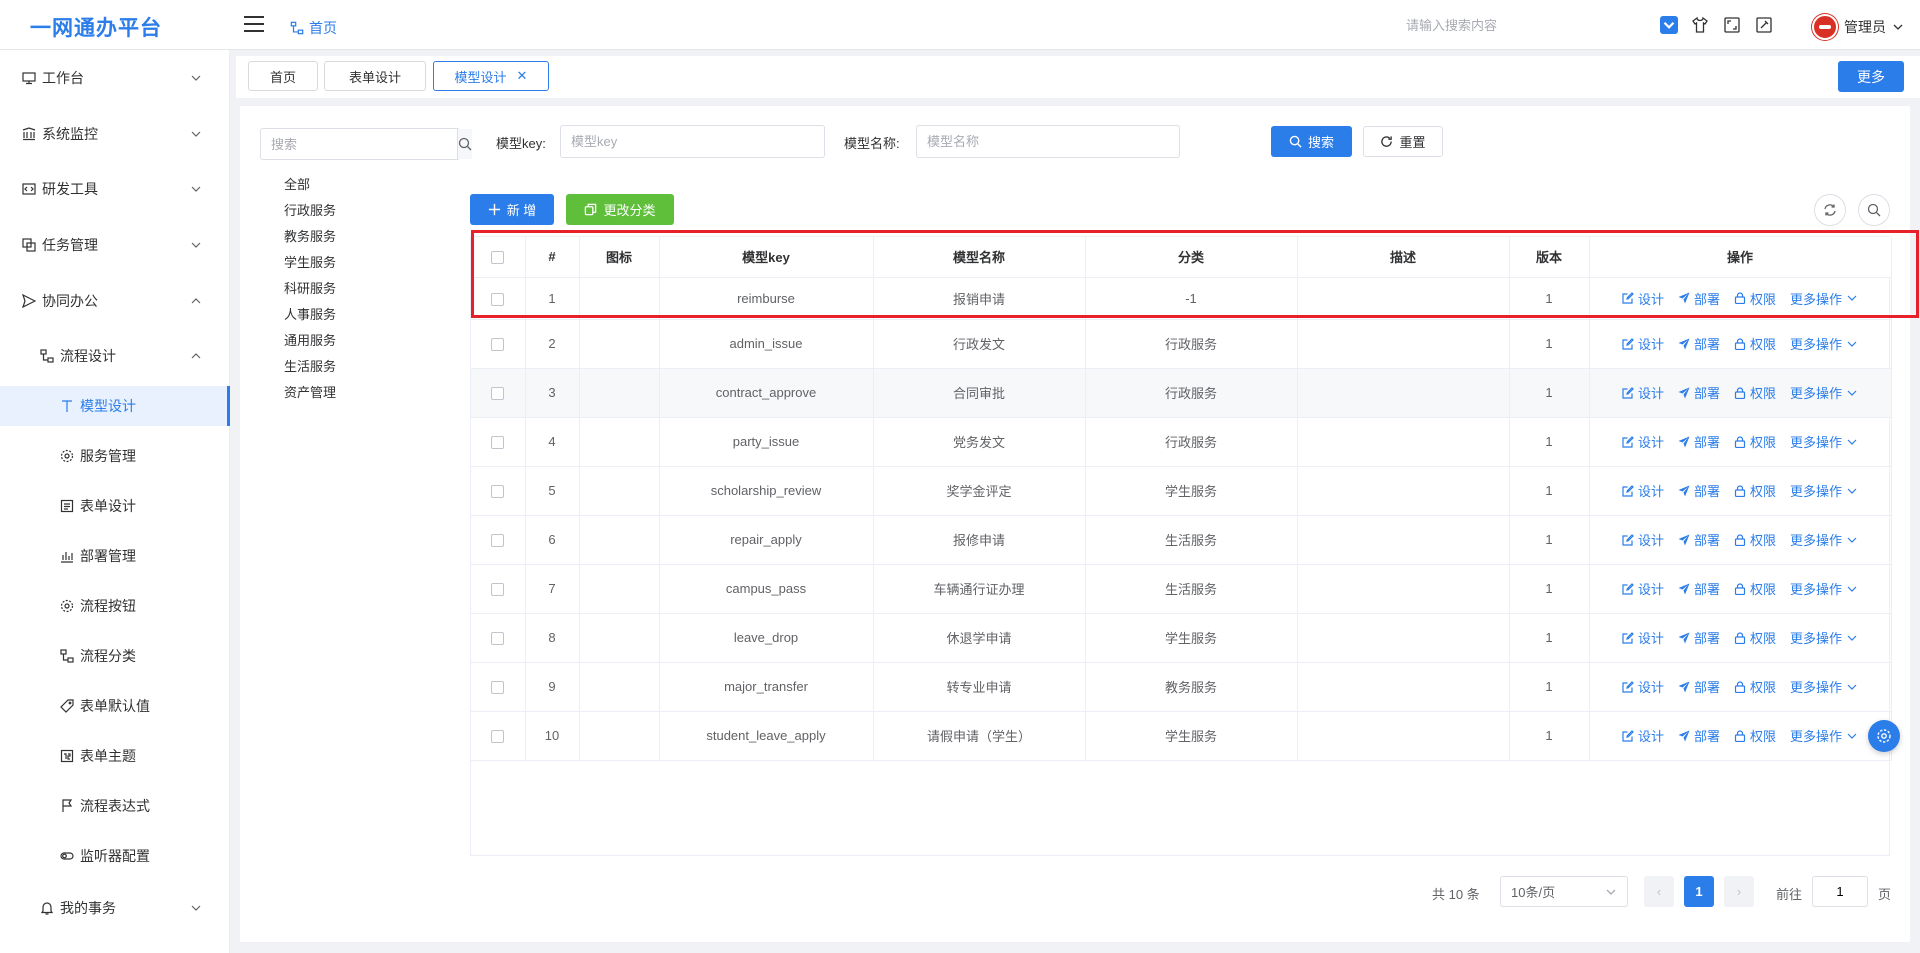 The width and height of the screenshot is (1920, 953). What do you see at coordinates (310, 391) in the screenshot?
I see `tree-item: 资产管理` at bounding box center [310, 391].